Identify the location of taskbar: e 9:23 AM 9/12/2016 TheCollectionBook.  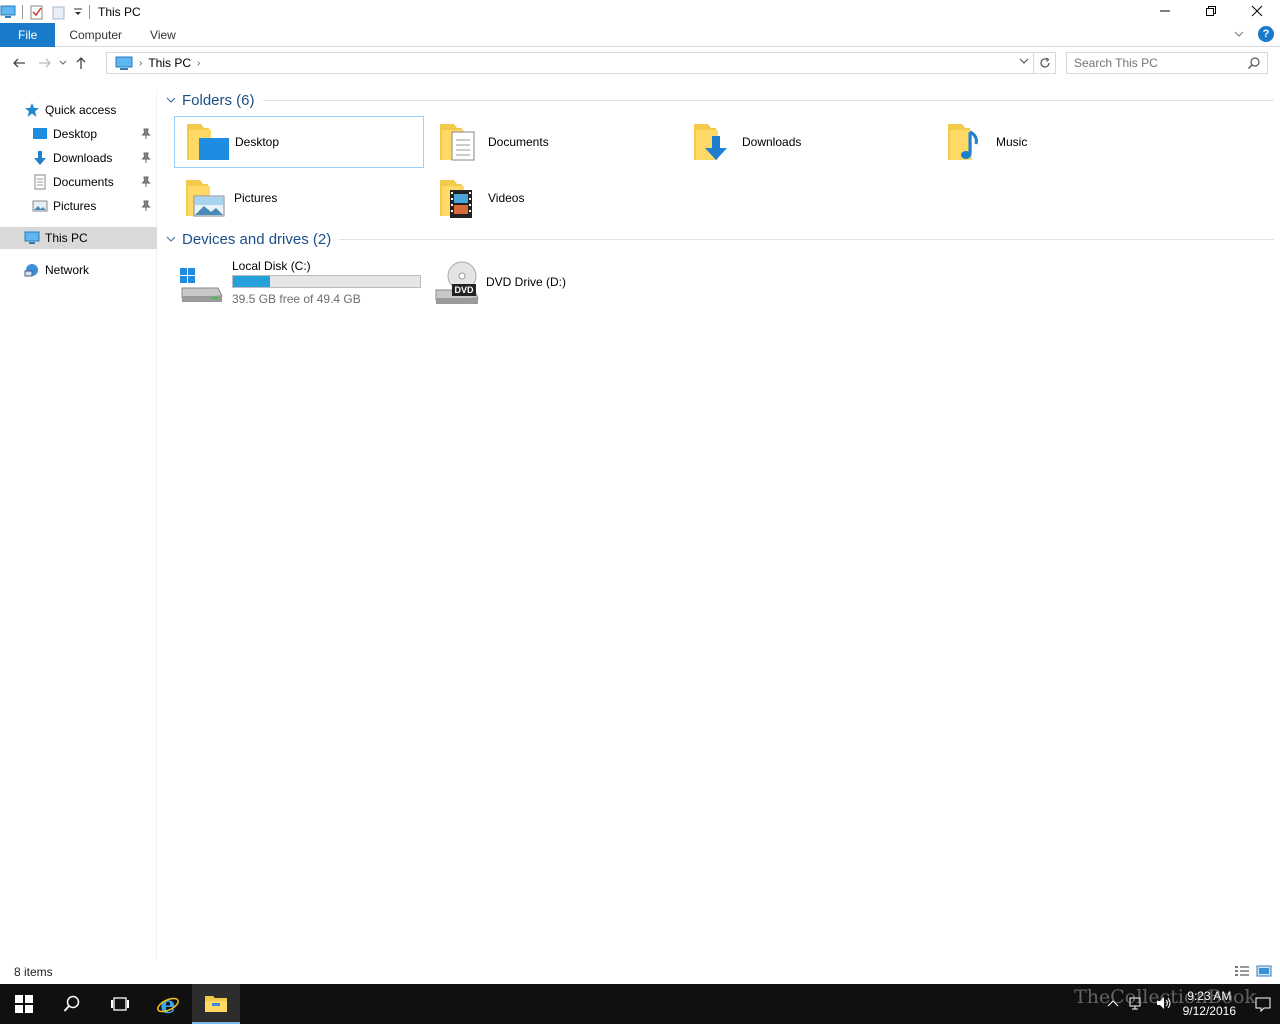
(640, 1004).